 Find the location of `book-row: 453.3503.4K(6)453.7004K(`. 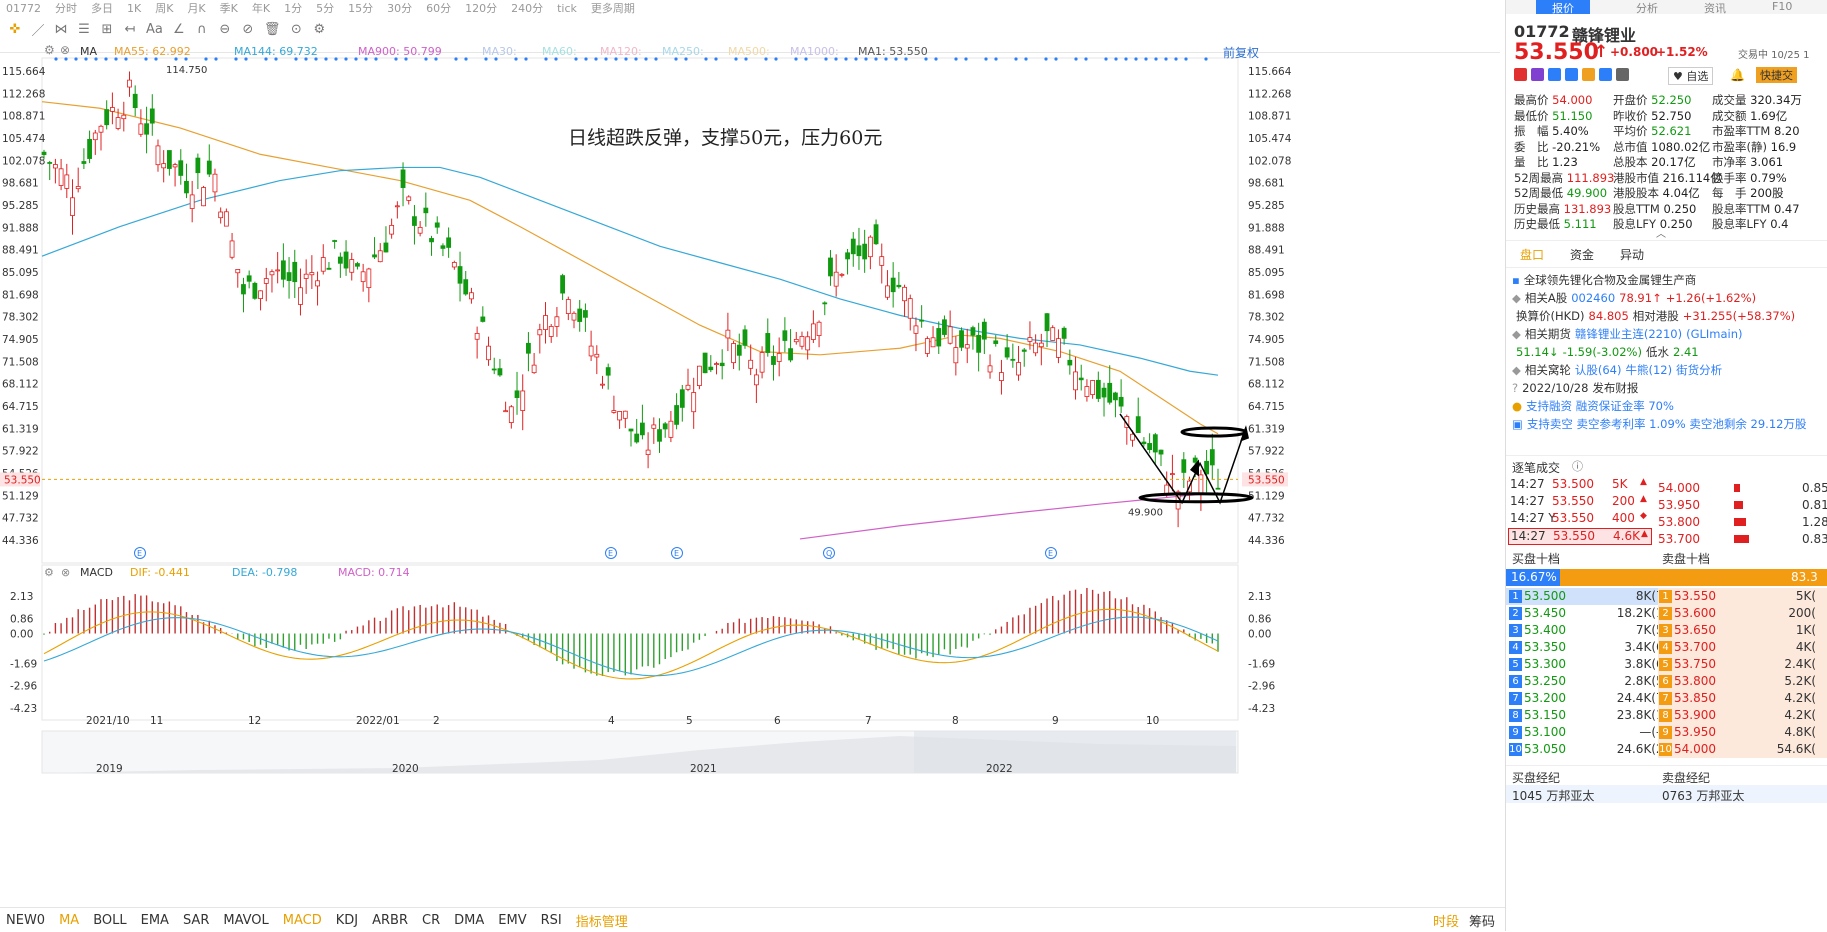

book-row: 453.3503.4K(6)453.7004K( is located at coordinates (1666, 647).